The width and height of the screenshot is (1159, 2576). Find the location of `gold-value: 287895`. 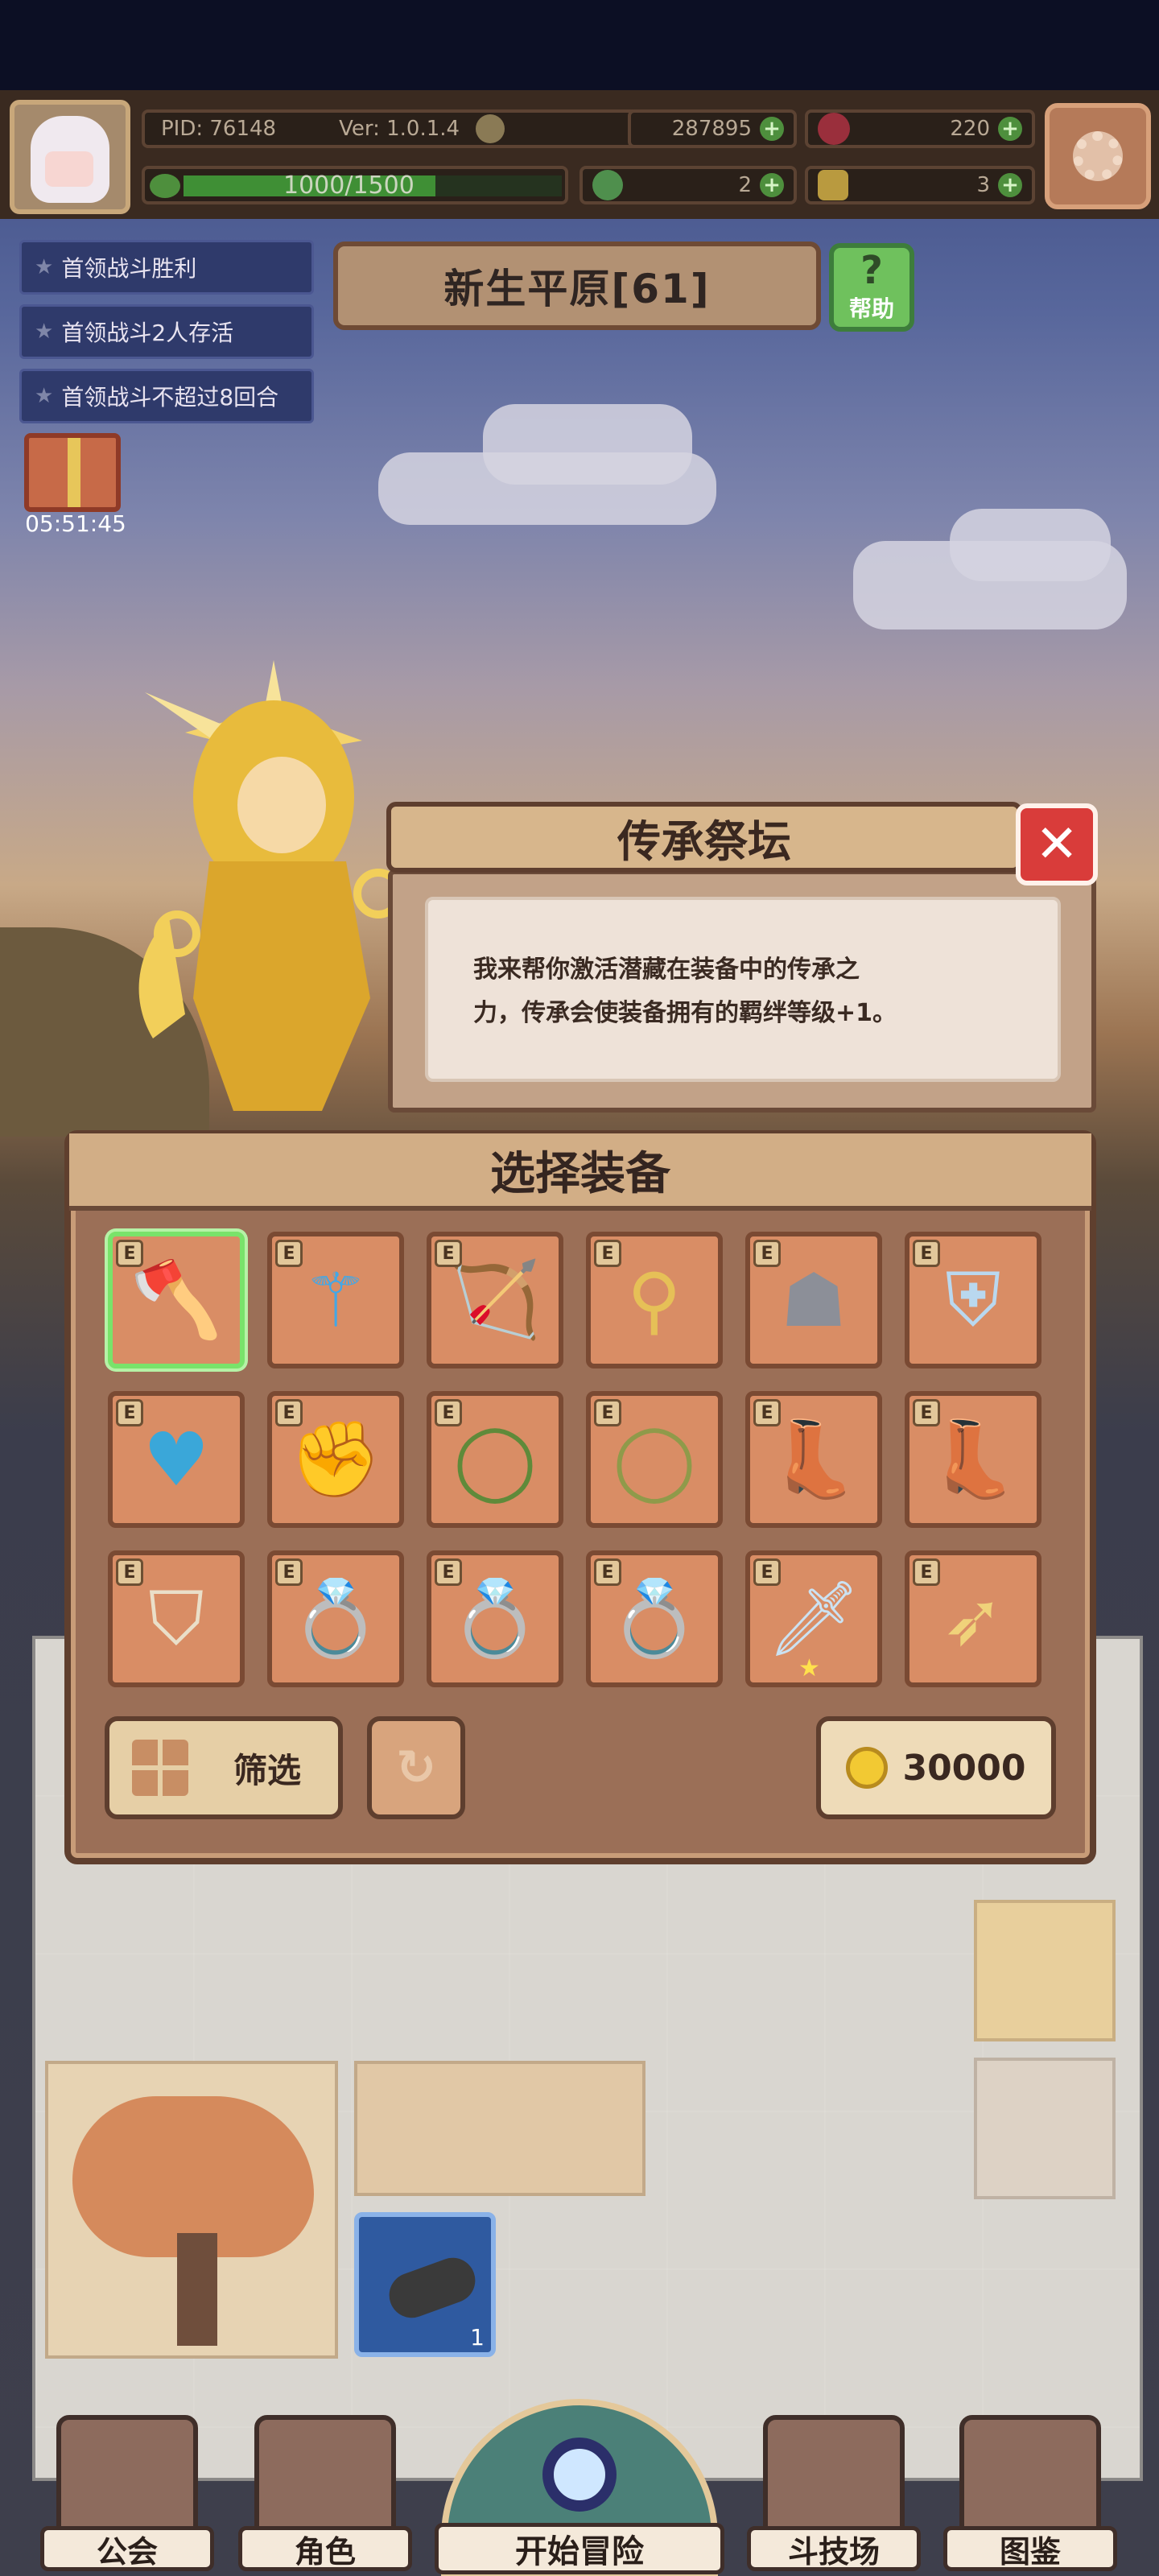

gold-value: 287895 is located at coordinates (711, 129).